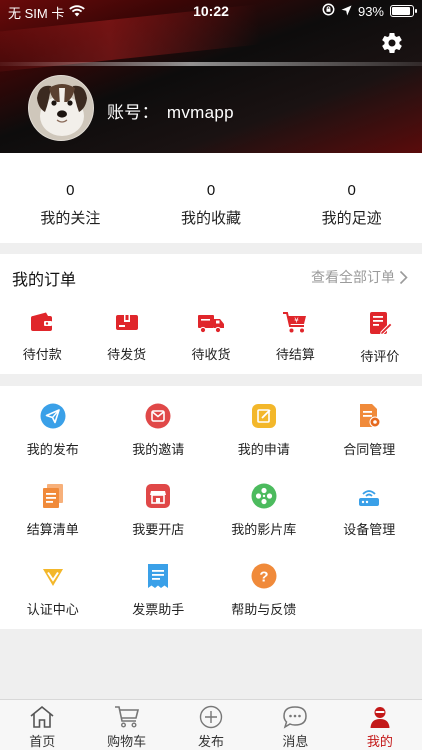 The width and height of the screenshot is (422, 750). I want to click on tab-label: 消息, so click(295, 741).